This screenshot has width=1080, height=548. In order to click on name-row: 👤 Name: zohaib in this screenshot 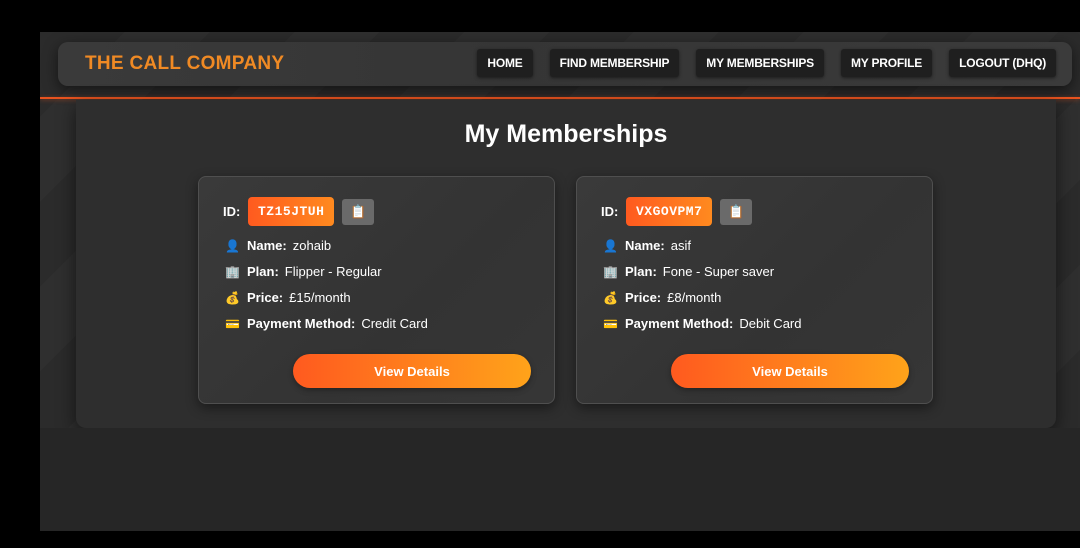, I will do `click(278, 245)`.